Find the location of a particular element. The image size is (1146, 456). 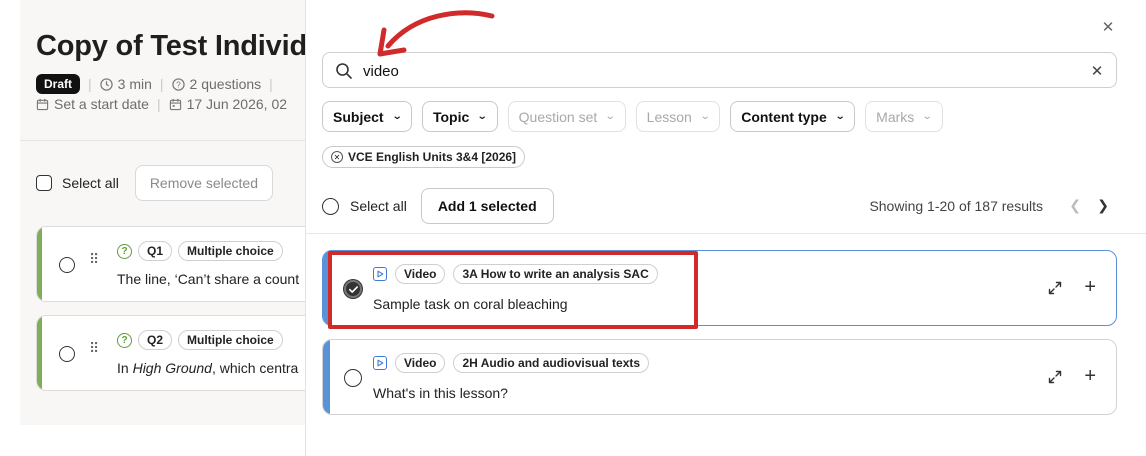

question-tags: ? Q1 Multiple choice is located at coordinates (200, 251).